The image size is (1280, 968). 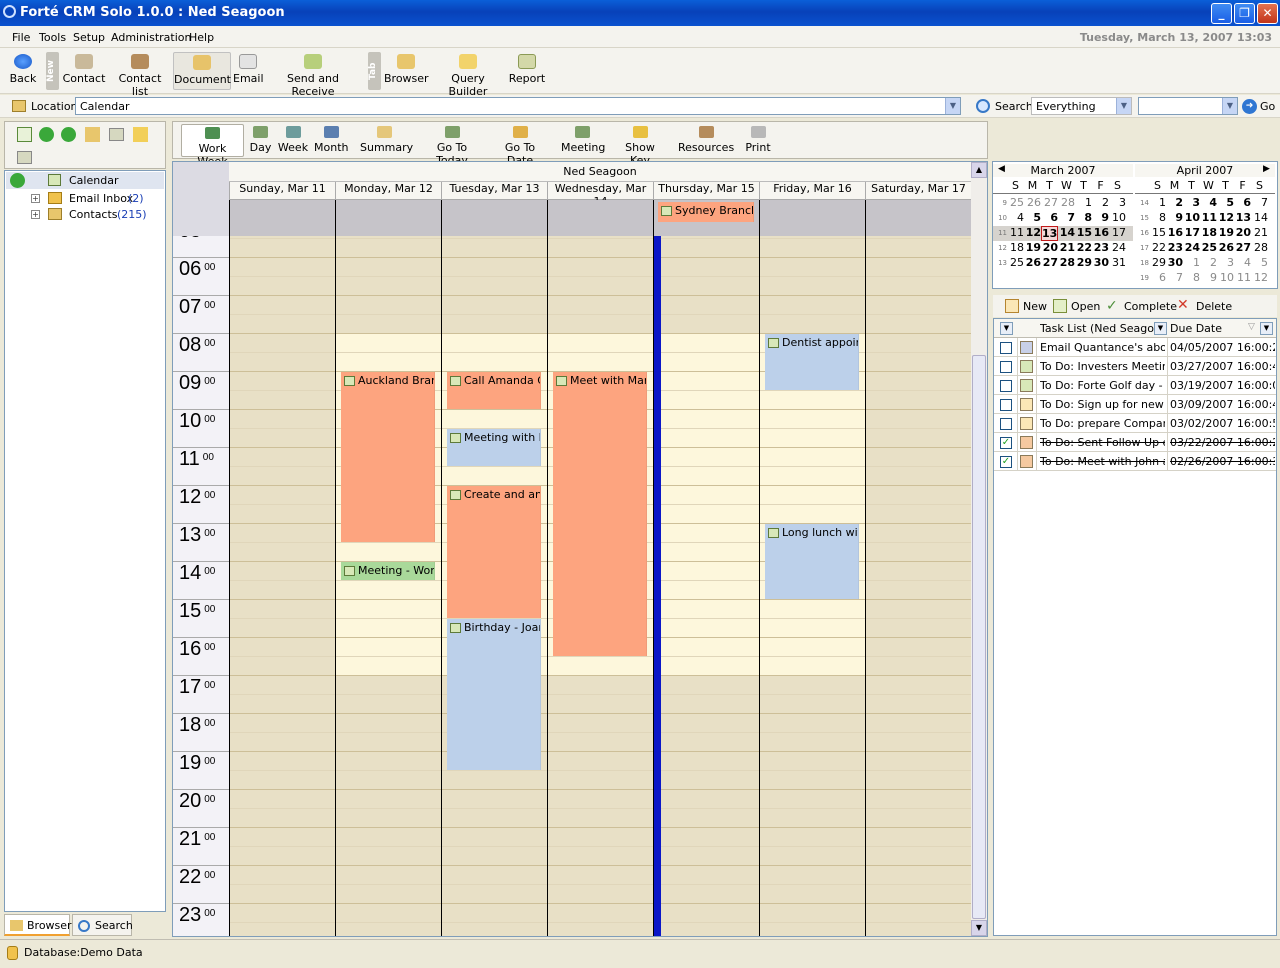 What do you see at coordinates (1066, 202) in the screenshot?
I see `mini-calendar-day: 28` at bounding box center [1066, 202].